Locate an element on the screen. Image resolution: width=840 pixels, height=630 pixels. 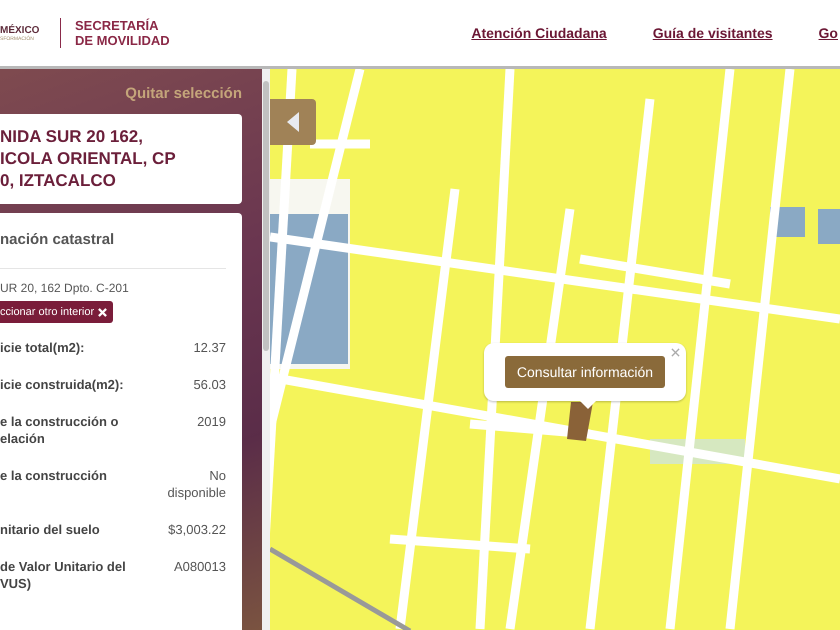
field-value: 2019 is located at coordinates (211, 422).